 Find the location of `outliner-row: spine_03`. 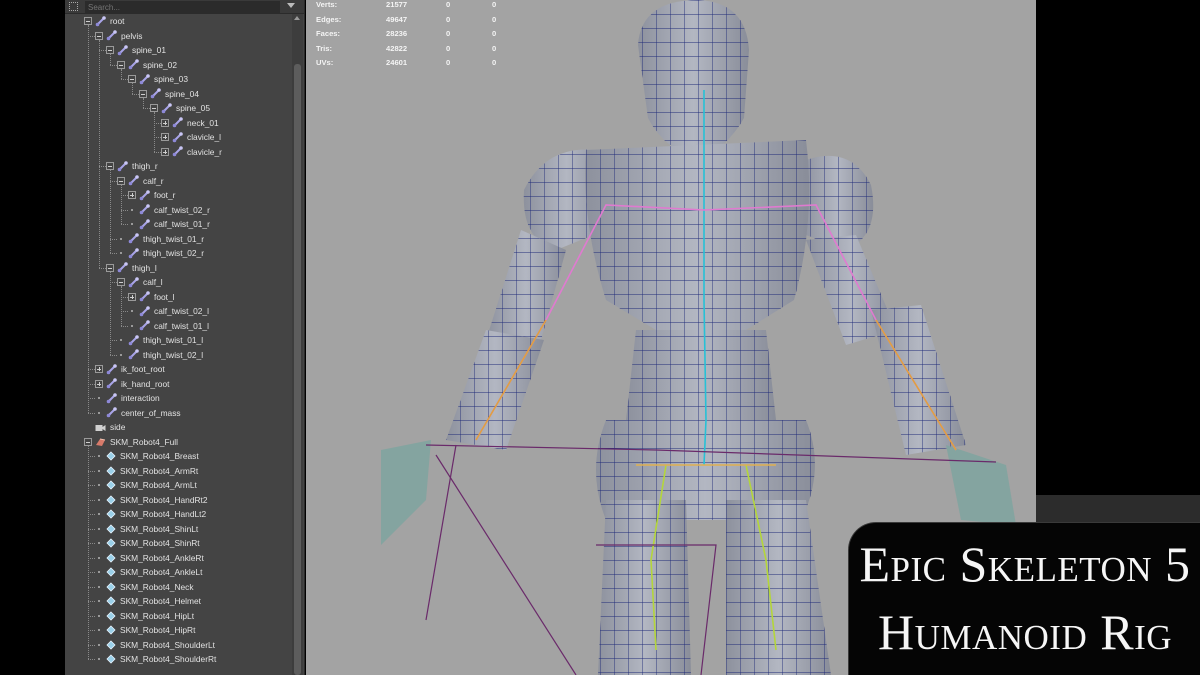

outliner-row: spine_03 is located at coordinates (158, 79).